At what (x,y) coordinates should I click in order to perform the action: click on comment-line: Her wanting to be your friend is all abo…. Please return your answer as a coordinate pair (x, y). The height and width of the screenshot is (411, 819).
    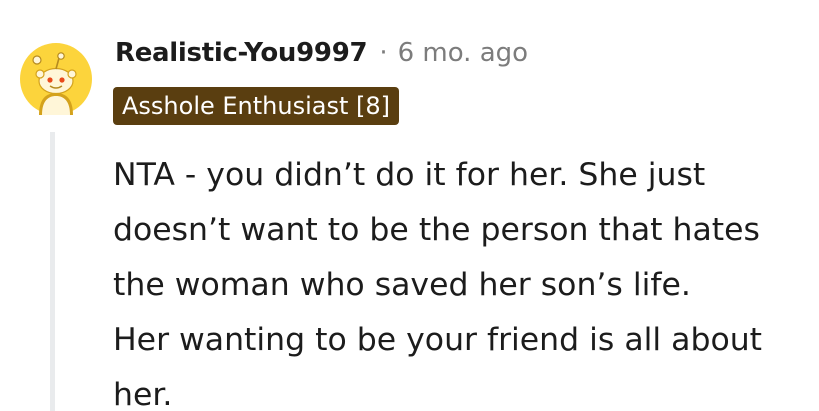
    Looking at the image, I should click on (438, 340).